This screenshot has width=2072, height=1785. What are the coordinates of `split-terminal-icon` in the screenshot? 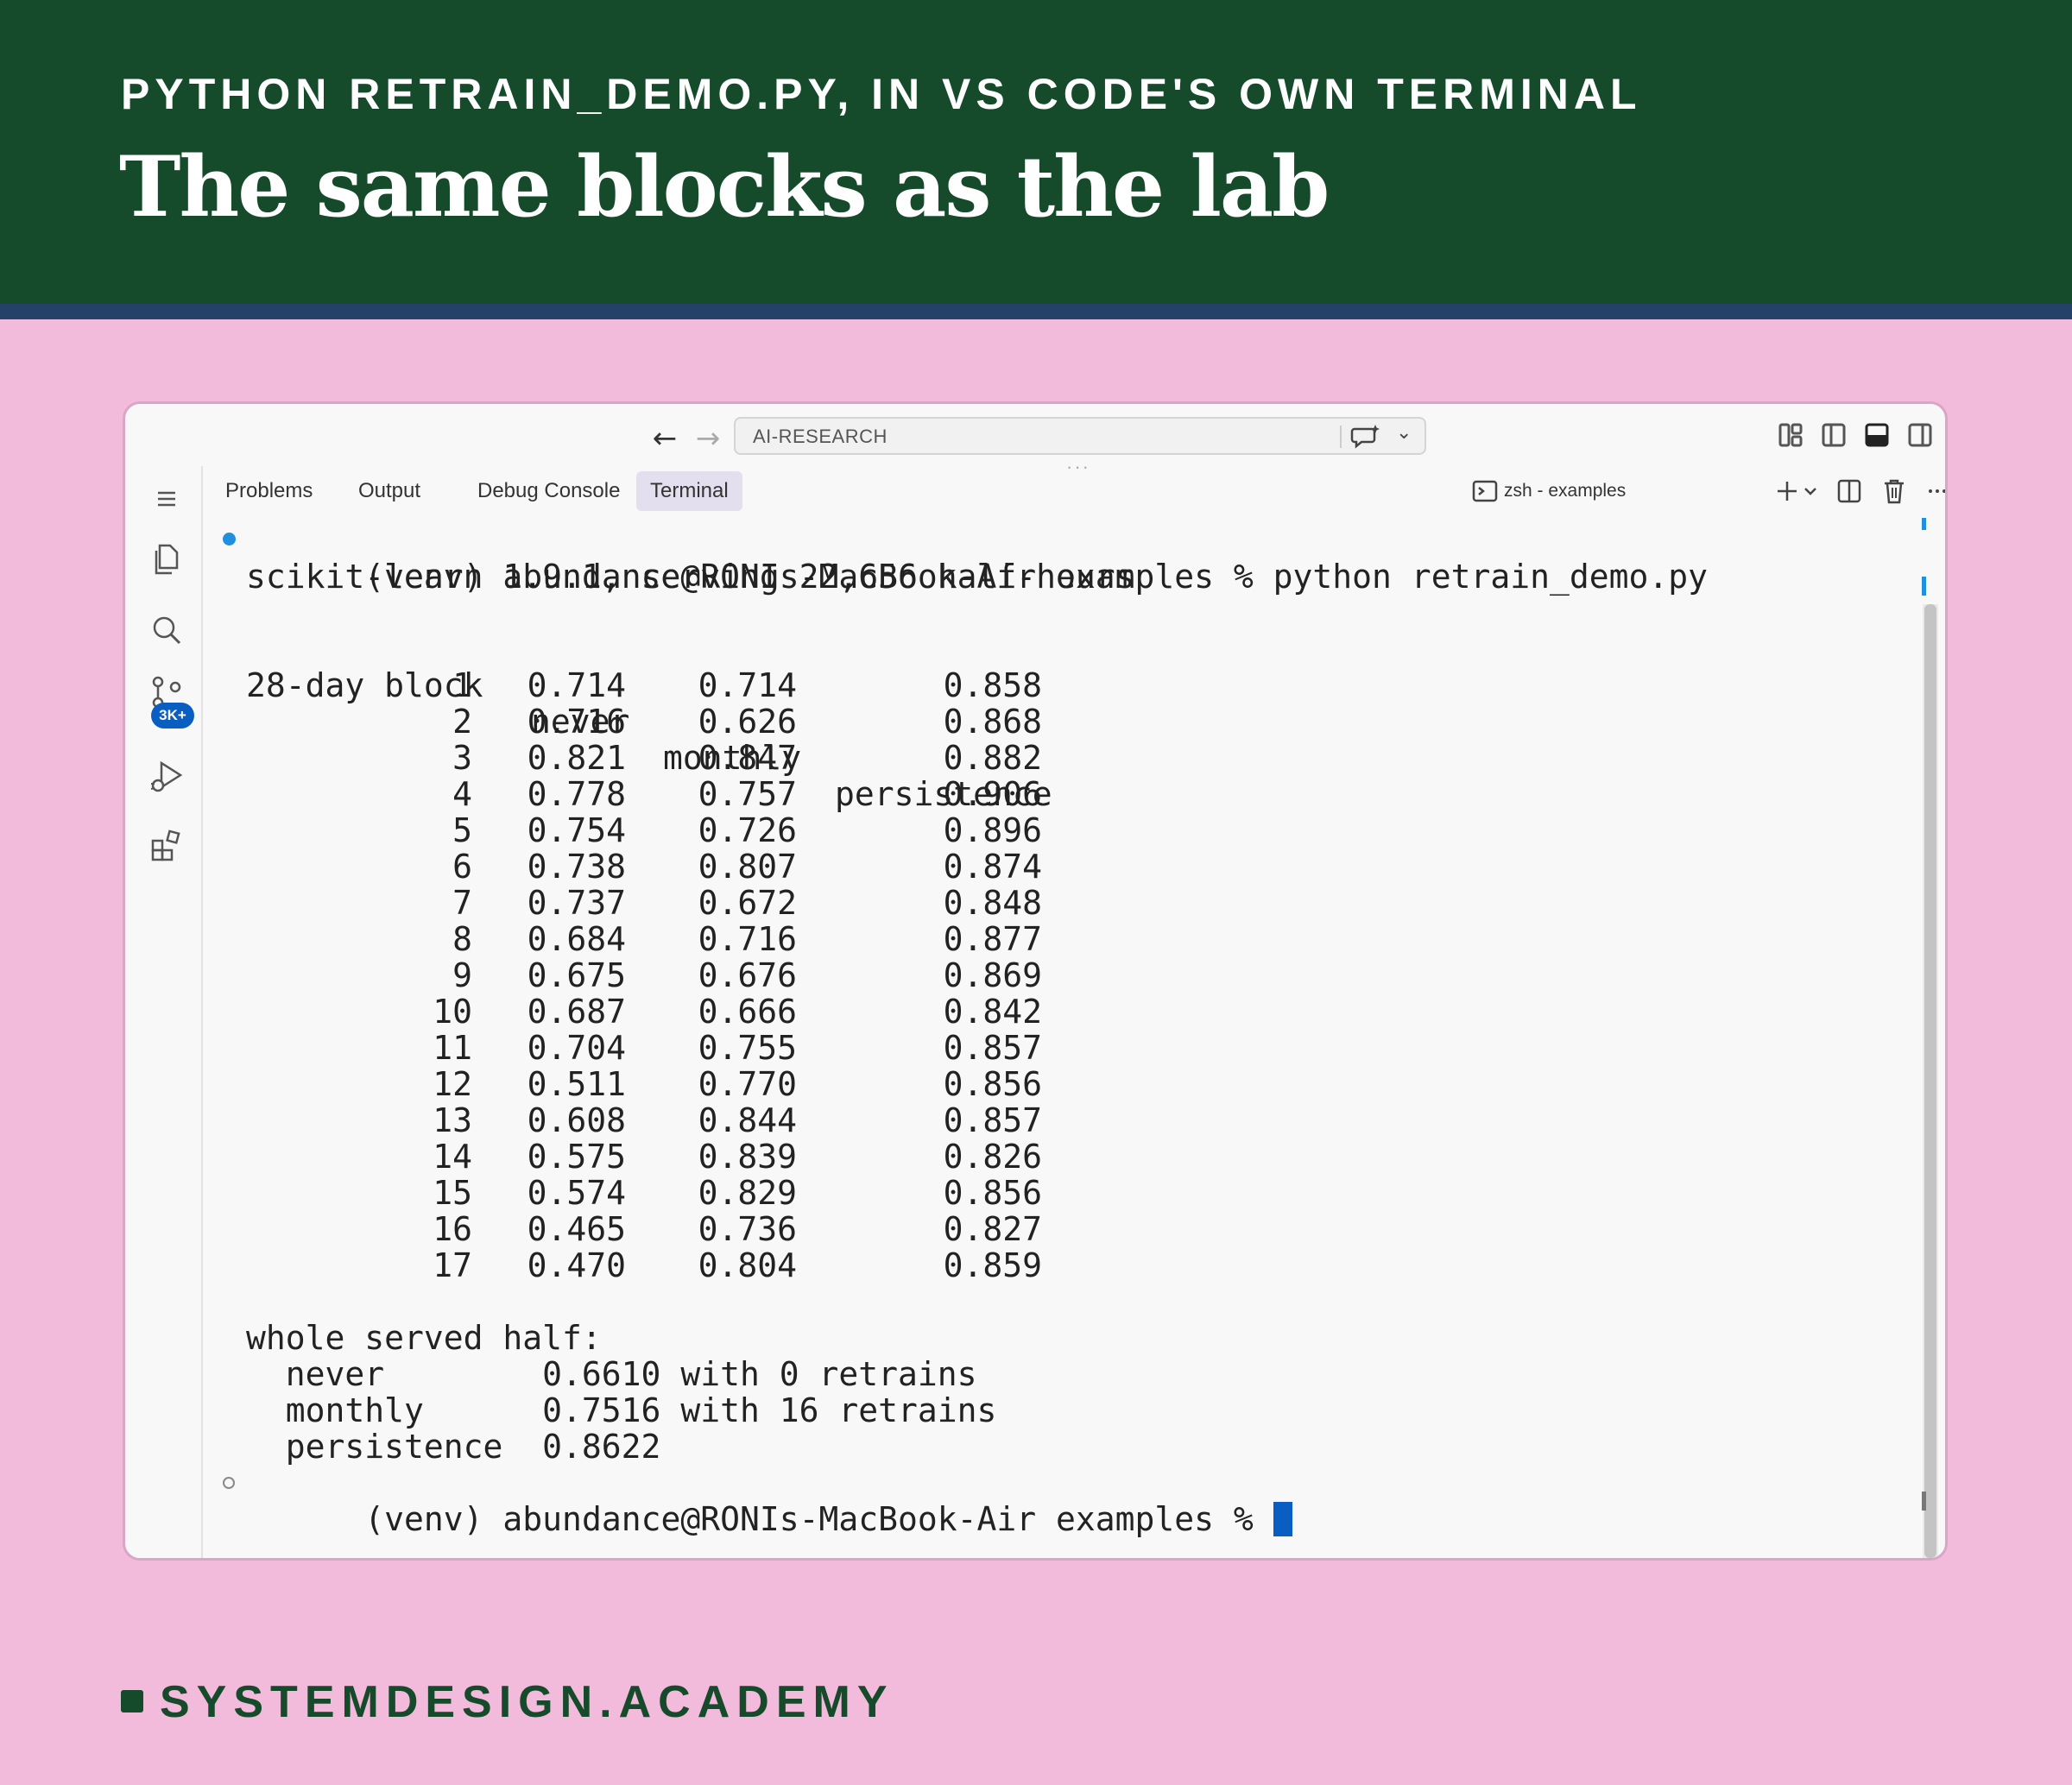 It's located at (1849, 491).